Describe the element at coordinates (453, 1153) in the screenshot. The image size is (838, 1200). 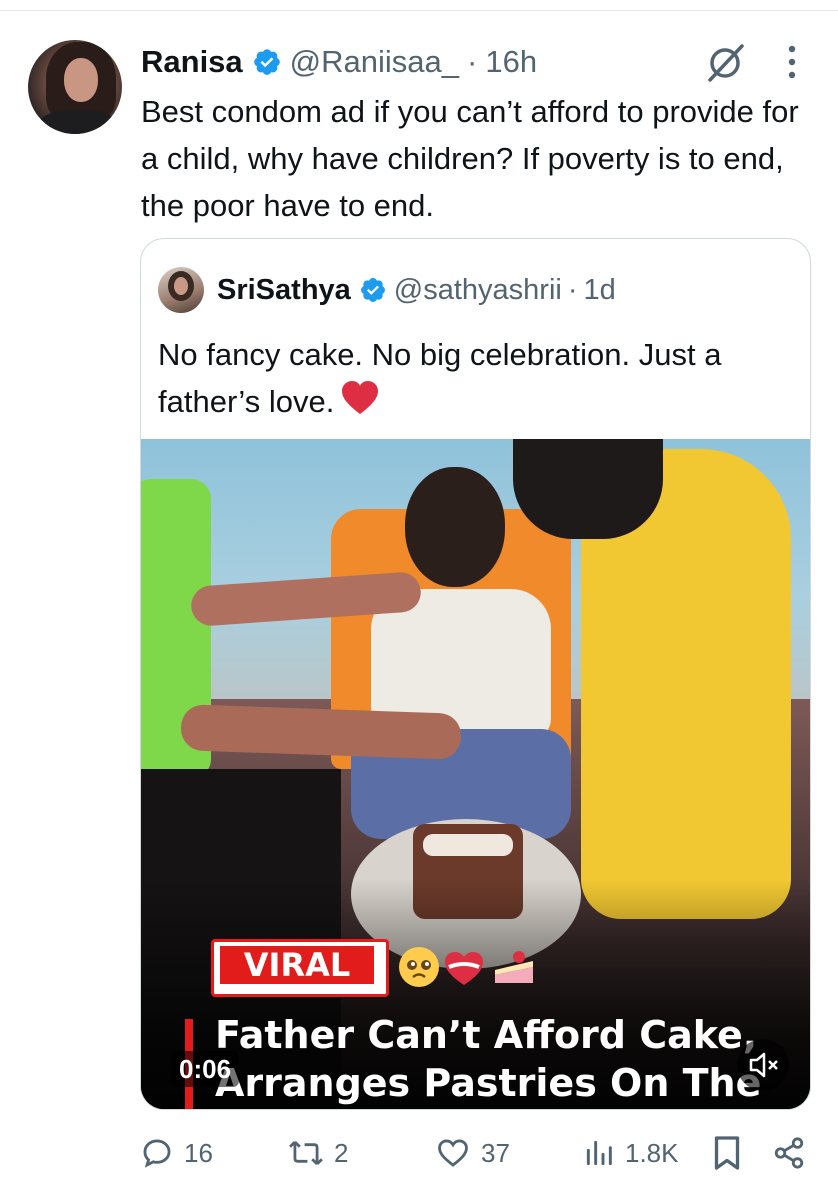
I see `like-icon` at that location.